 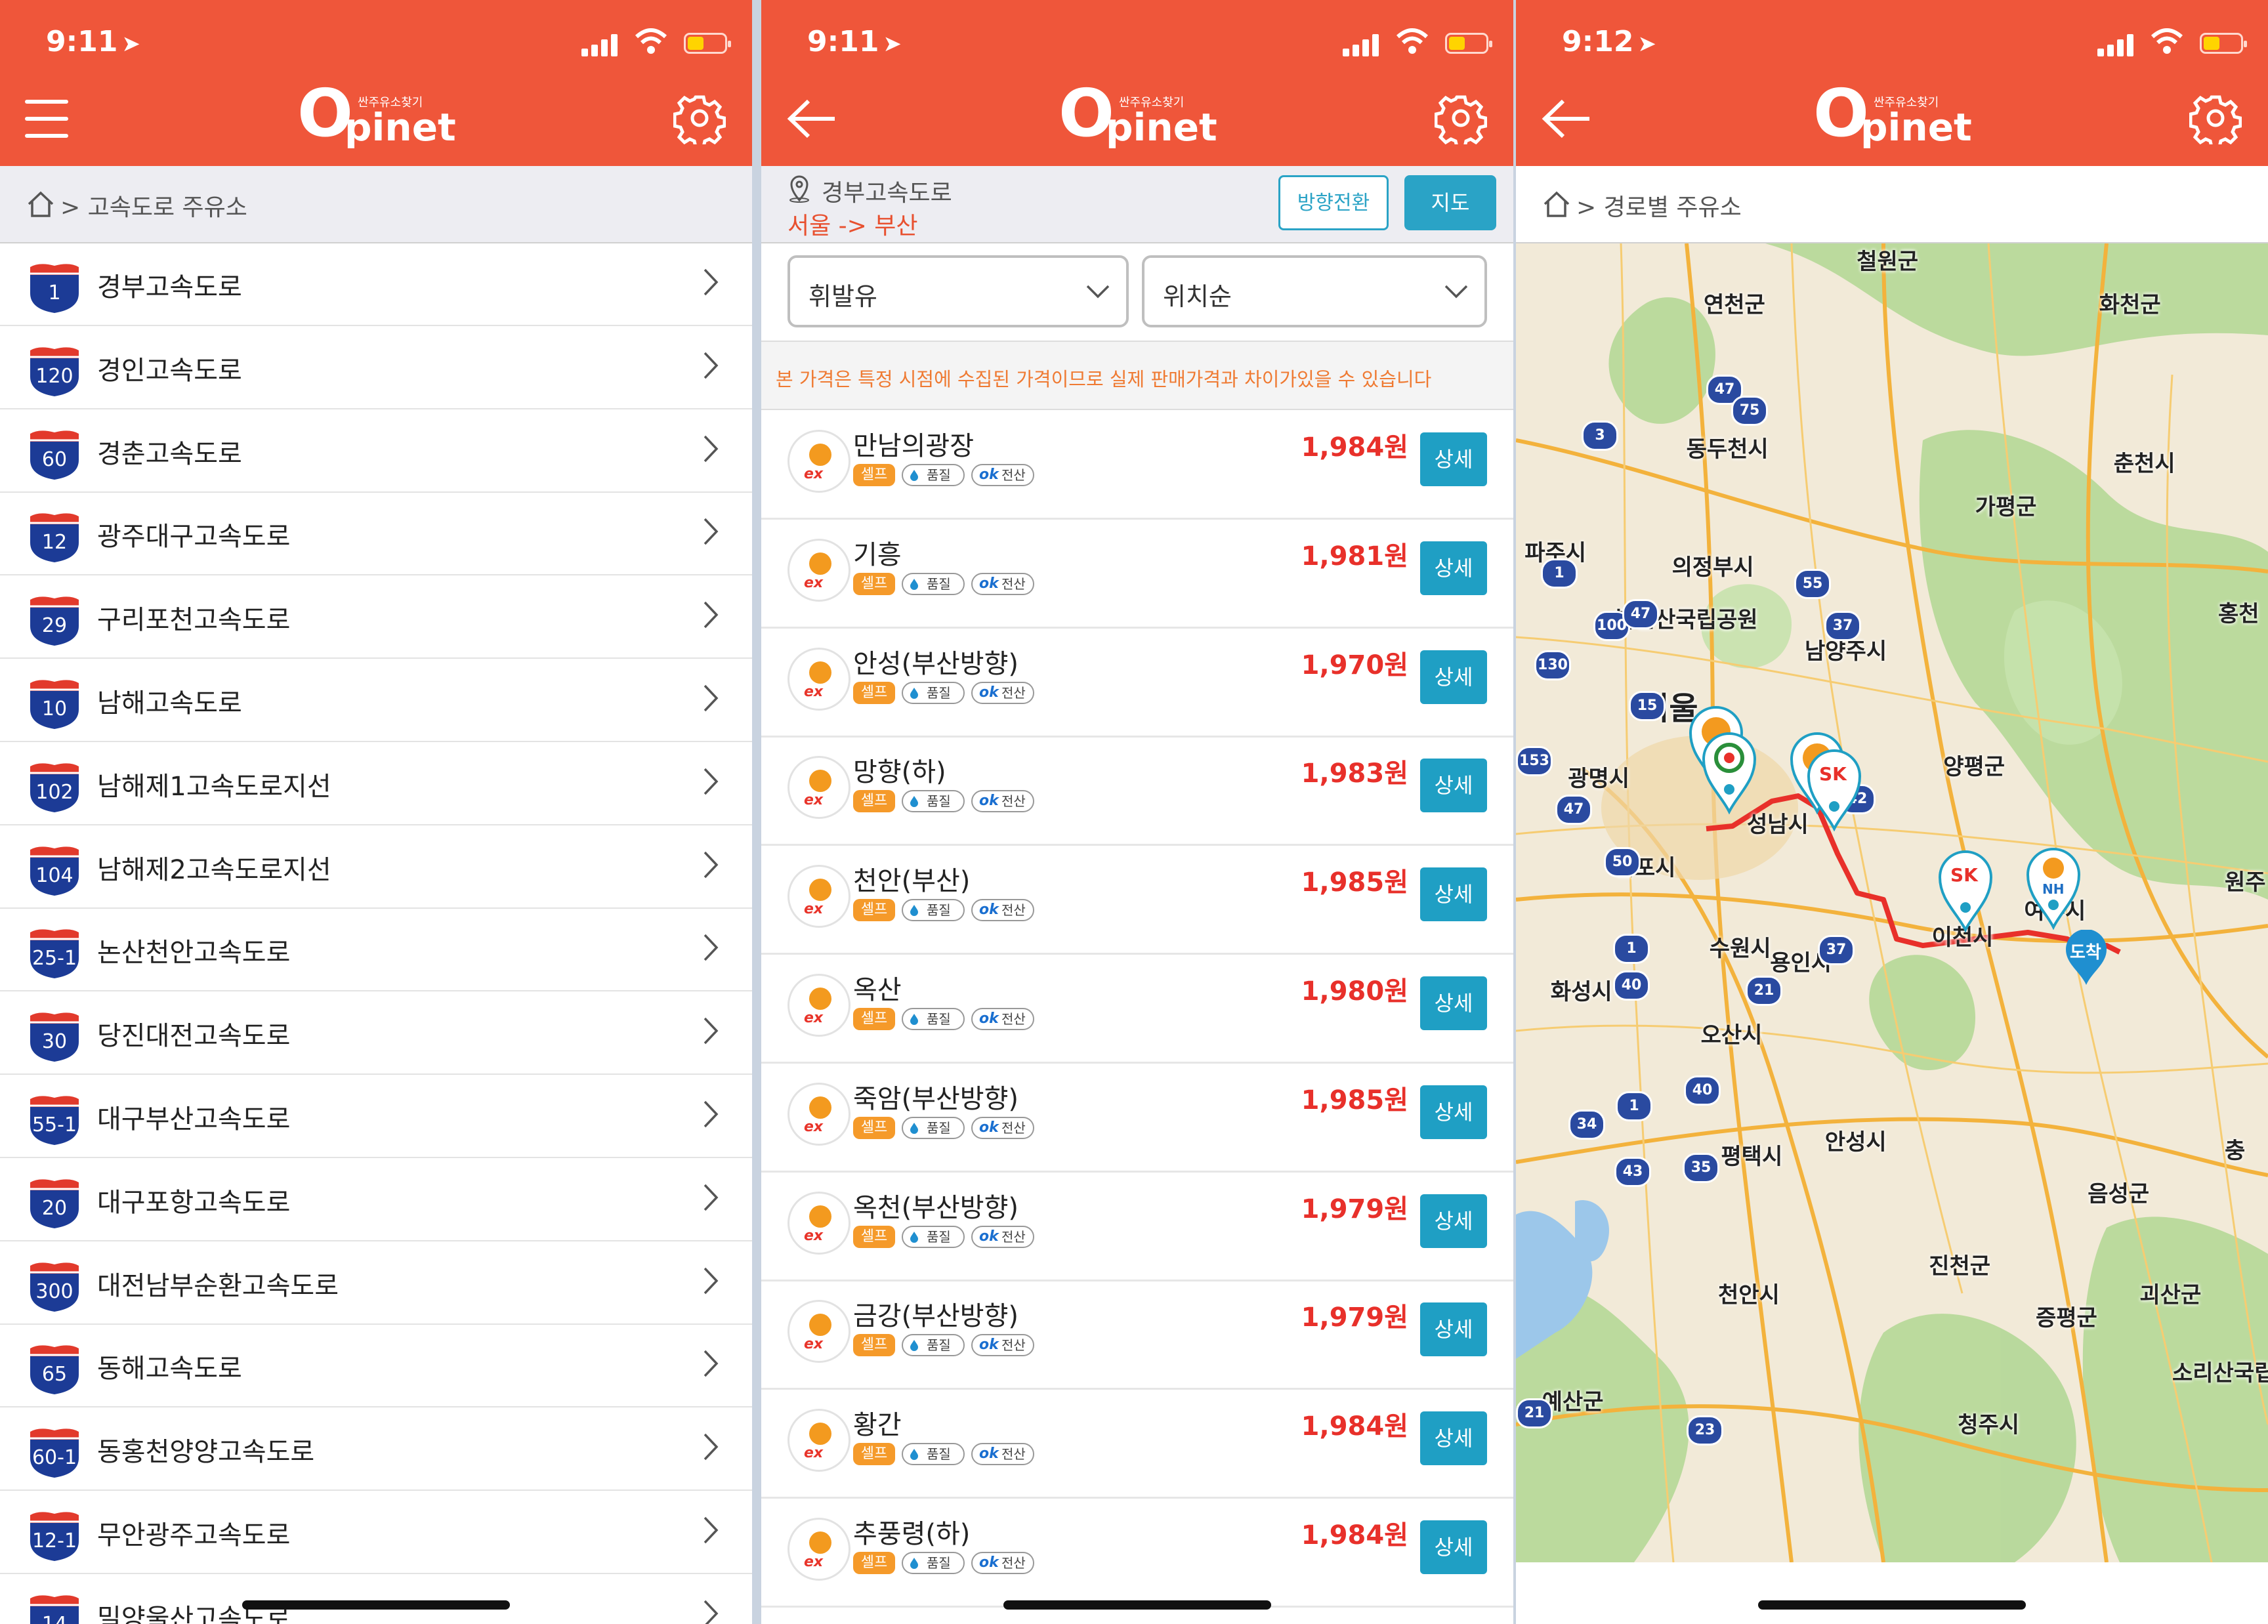 I want to click on highway-list-item: 29 구리포천고속도로, so click(x=376, y=617).